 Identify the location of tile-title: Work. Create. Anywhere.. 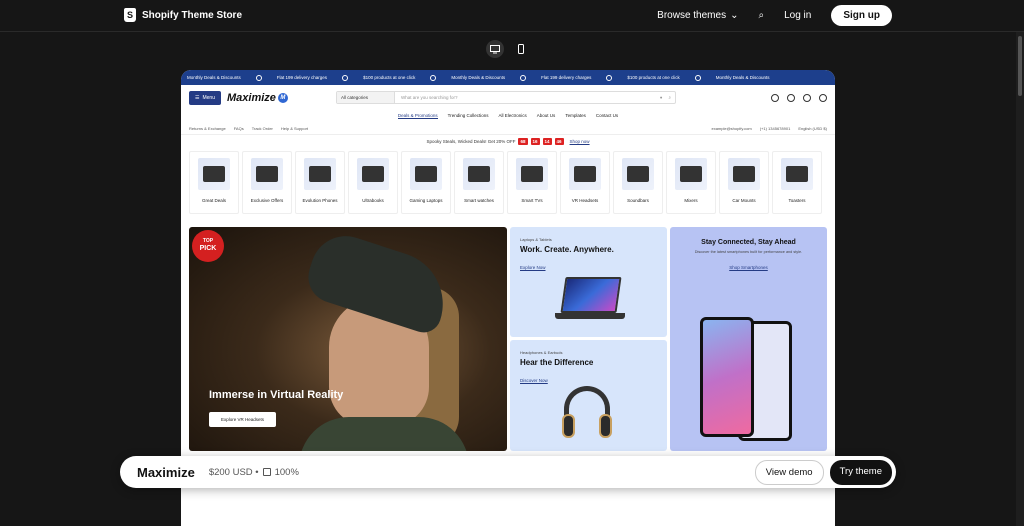
(567, 249).